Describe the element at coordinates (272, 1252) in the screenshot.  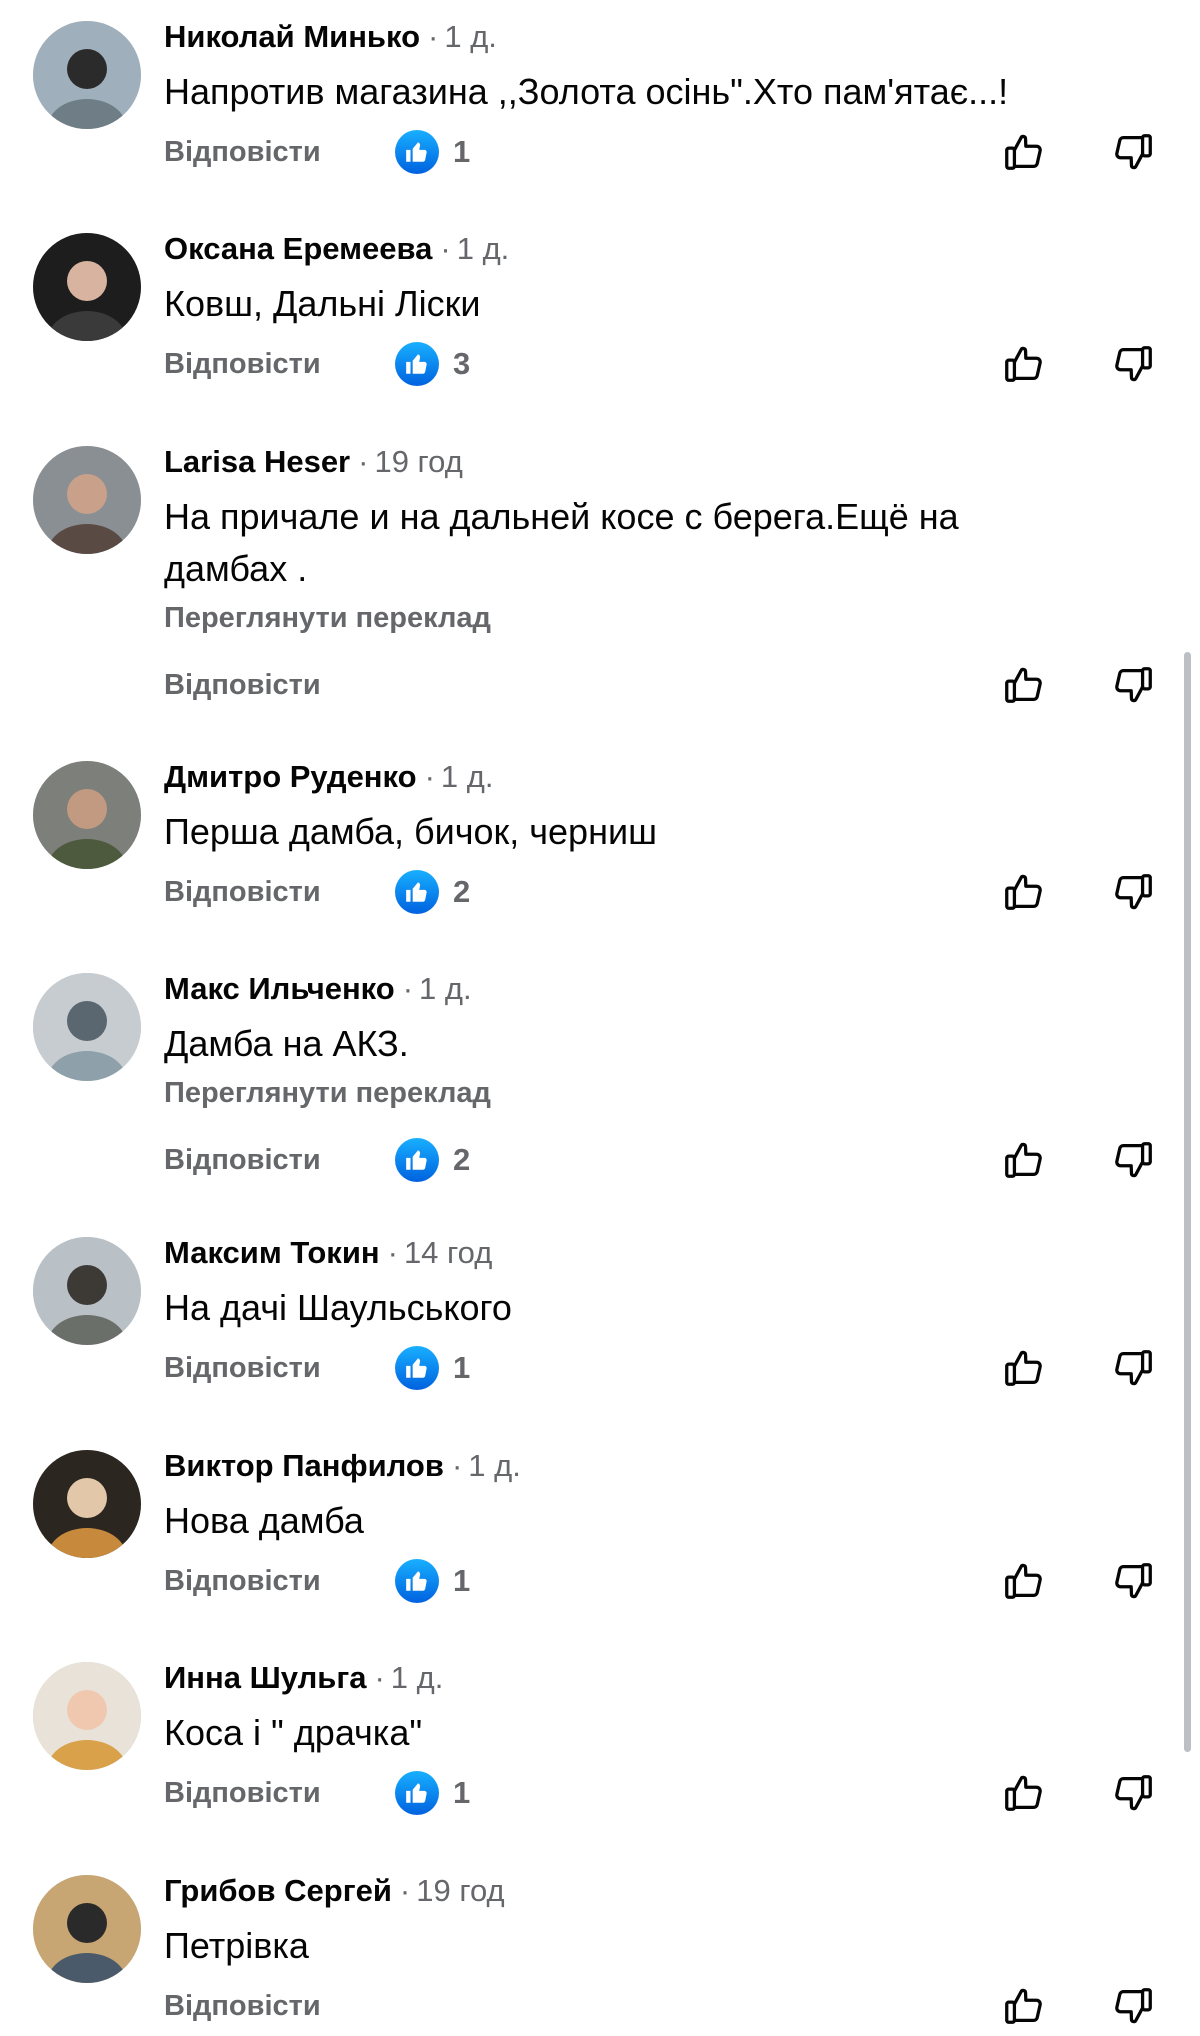
I see `author-name: Максим Токин` at that location.